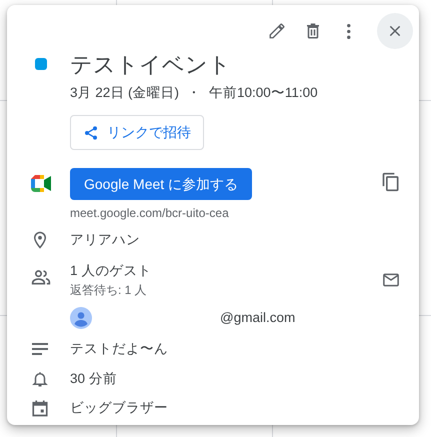 The image size is (431, 437). What do you see at coordinates (258, 317) in the screenshot?
I see `guest-email: @gmail.com` at bounding box center [258, 317].